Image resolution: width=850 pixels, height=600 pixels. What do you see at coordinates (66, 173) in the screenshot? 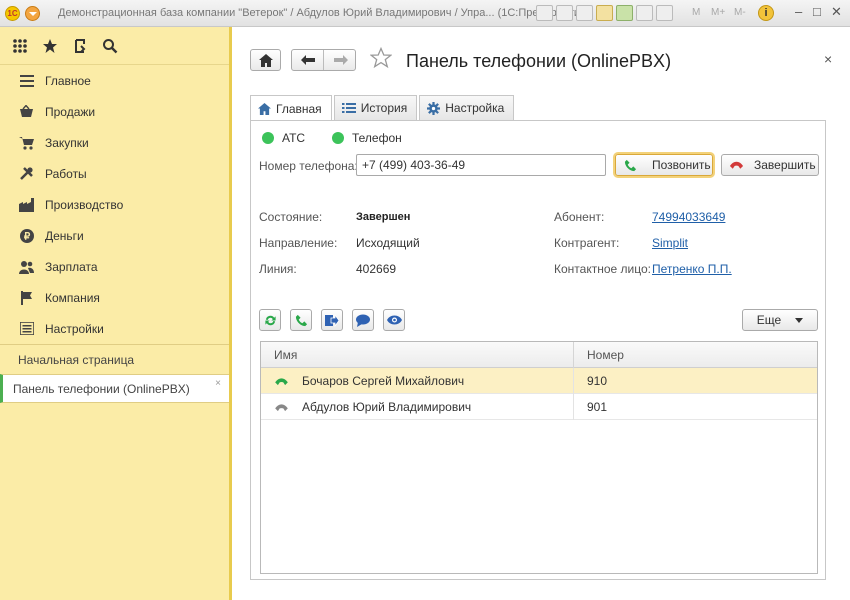
I see `sidebar-item-label: Работы` at bounding box center [66, 173].